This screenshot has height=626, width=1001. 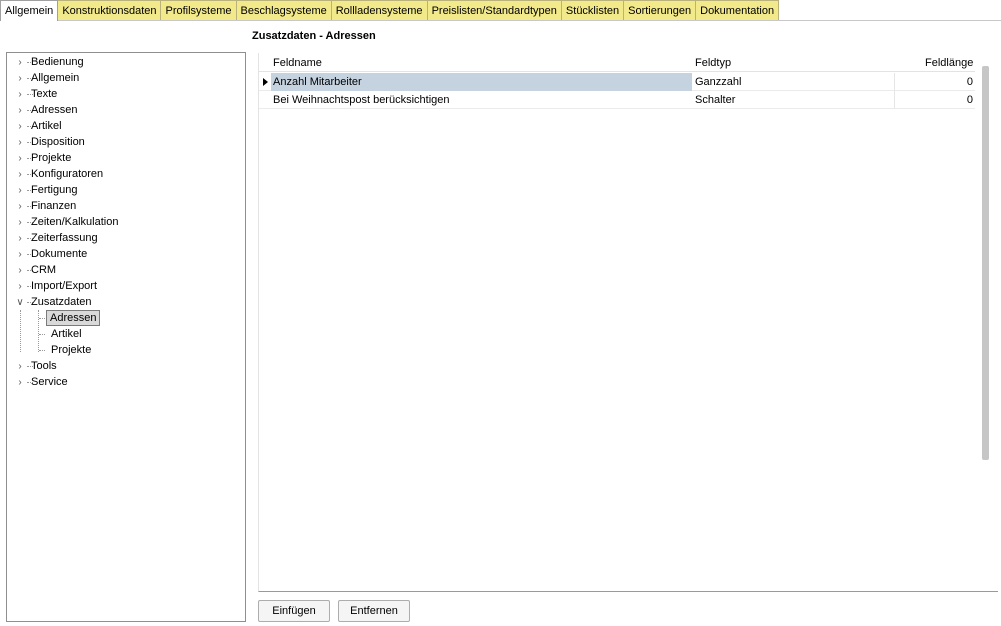 What do you see at coordinates (126, 382) in the screenshot?
I see `tree-item-service: › Service` at bounding box center [126, 382].